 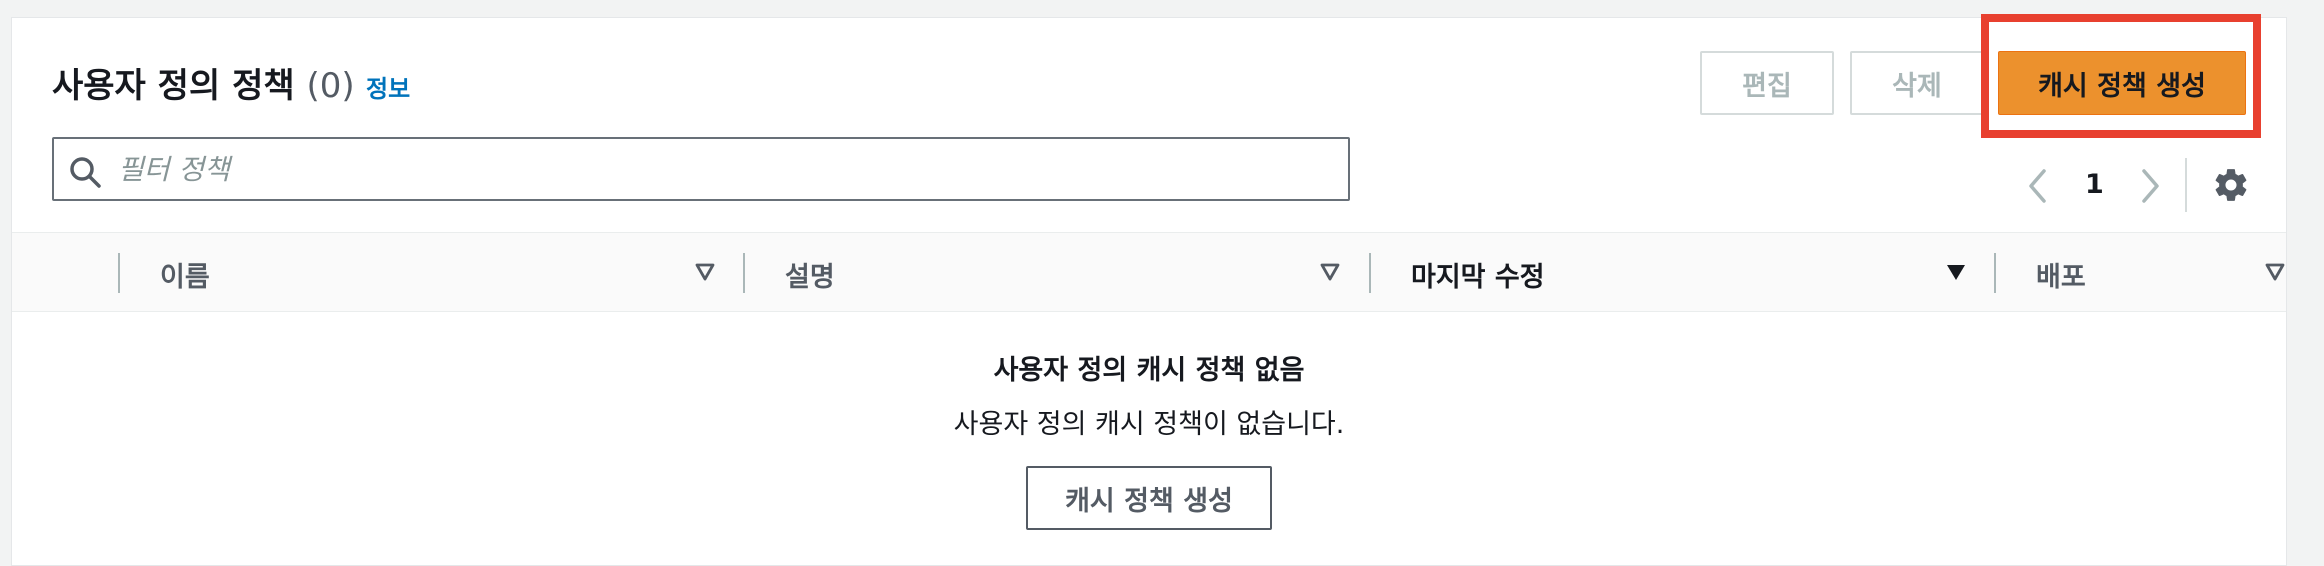 I want to click on page-title: 사용자 정의 정책 (0), so click(x=203, y=82).